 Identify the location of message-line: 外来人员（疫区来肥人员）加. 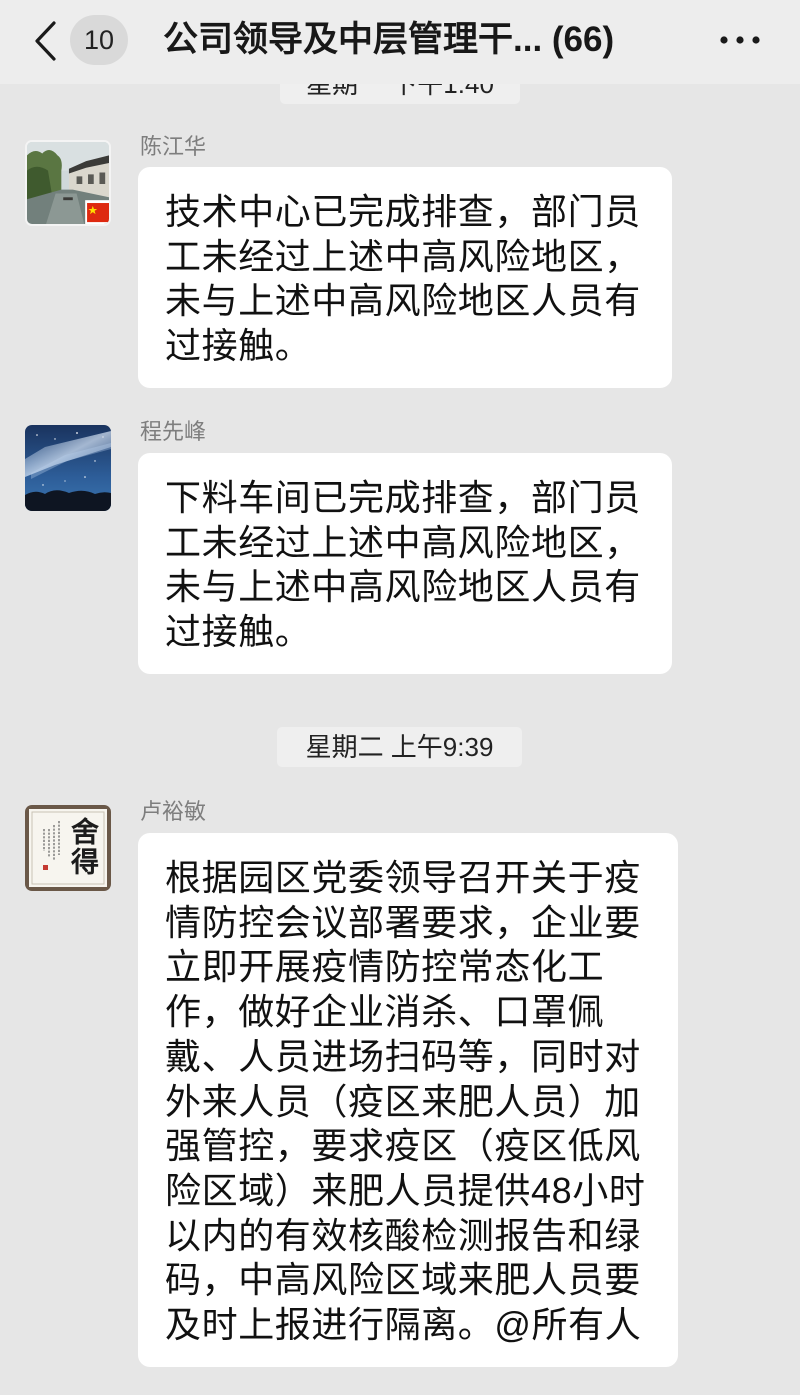
(403, 1101).